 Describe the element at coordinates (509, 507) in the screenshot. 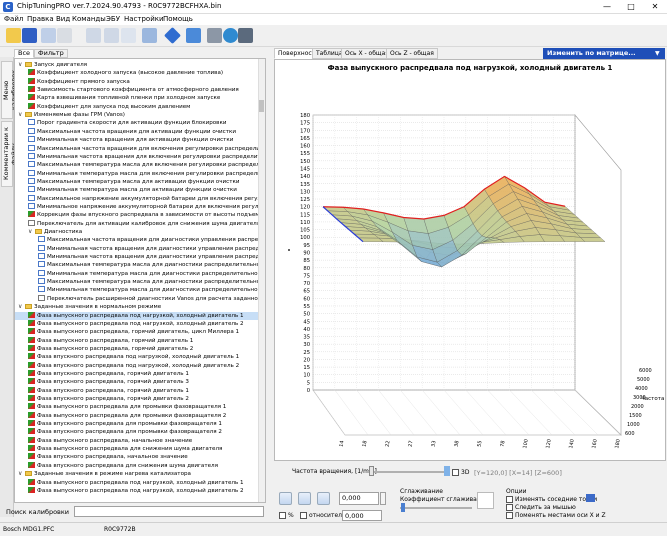

I see `opt-follow-mouse-checkbox` at that location.